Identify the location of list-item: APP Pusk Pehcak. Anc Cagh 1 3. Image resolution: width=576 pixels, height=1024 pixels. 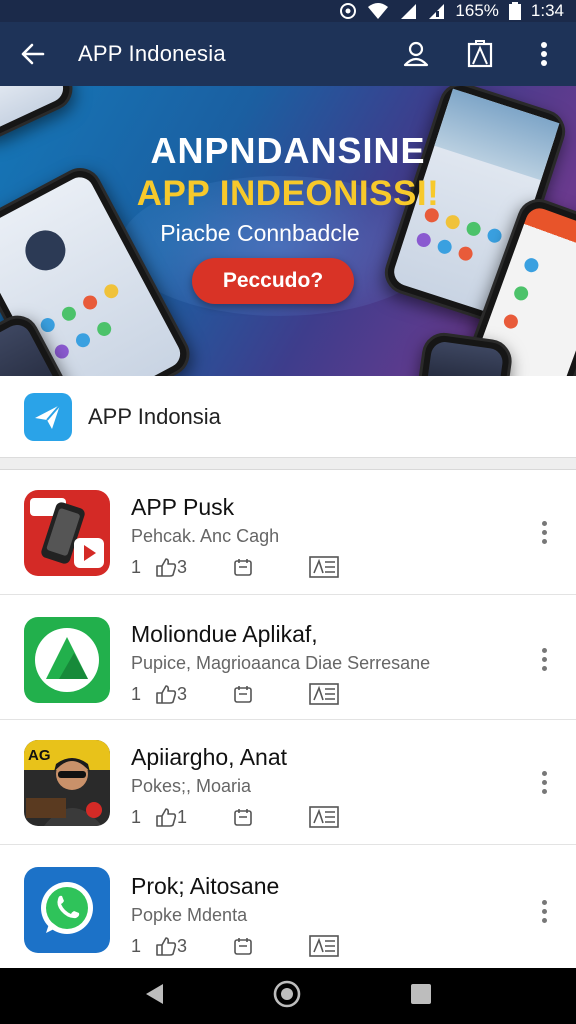
(288, 532).